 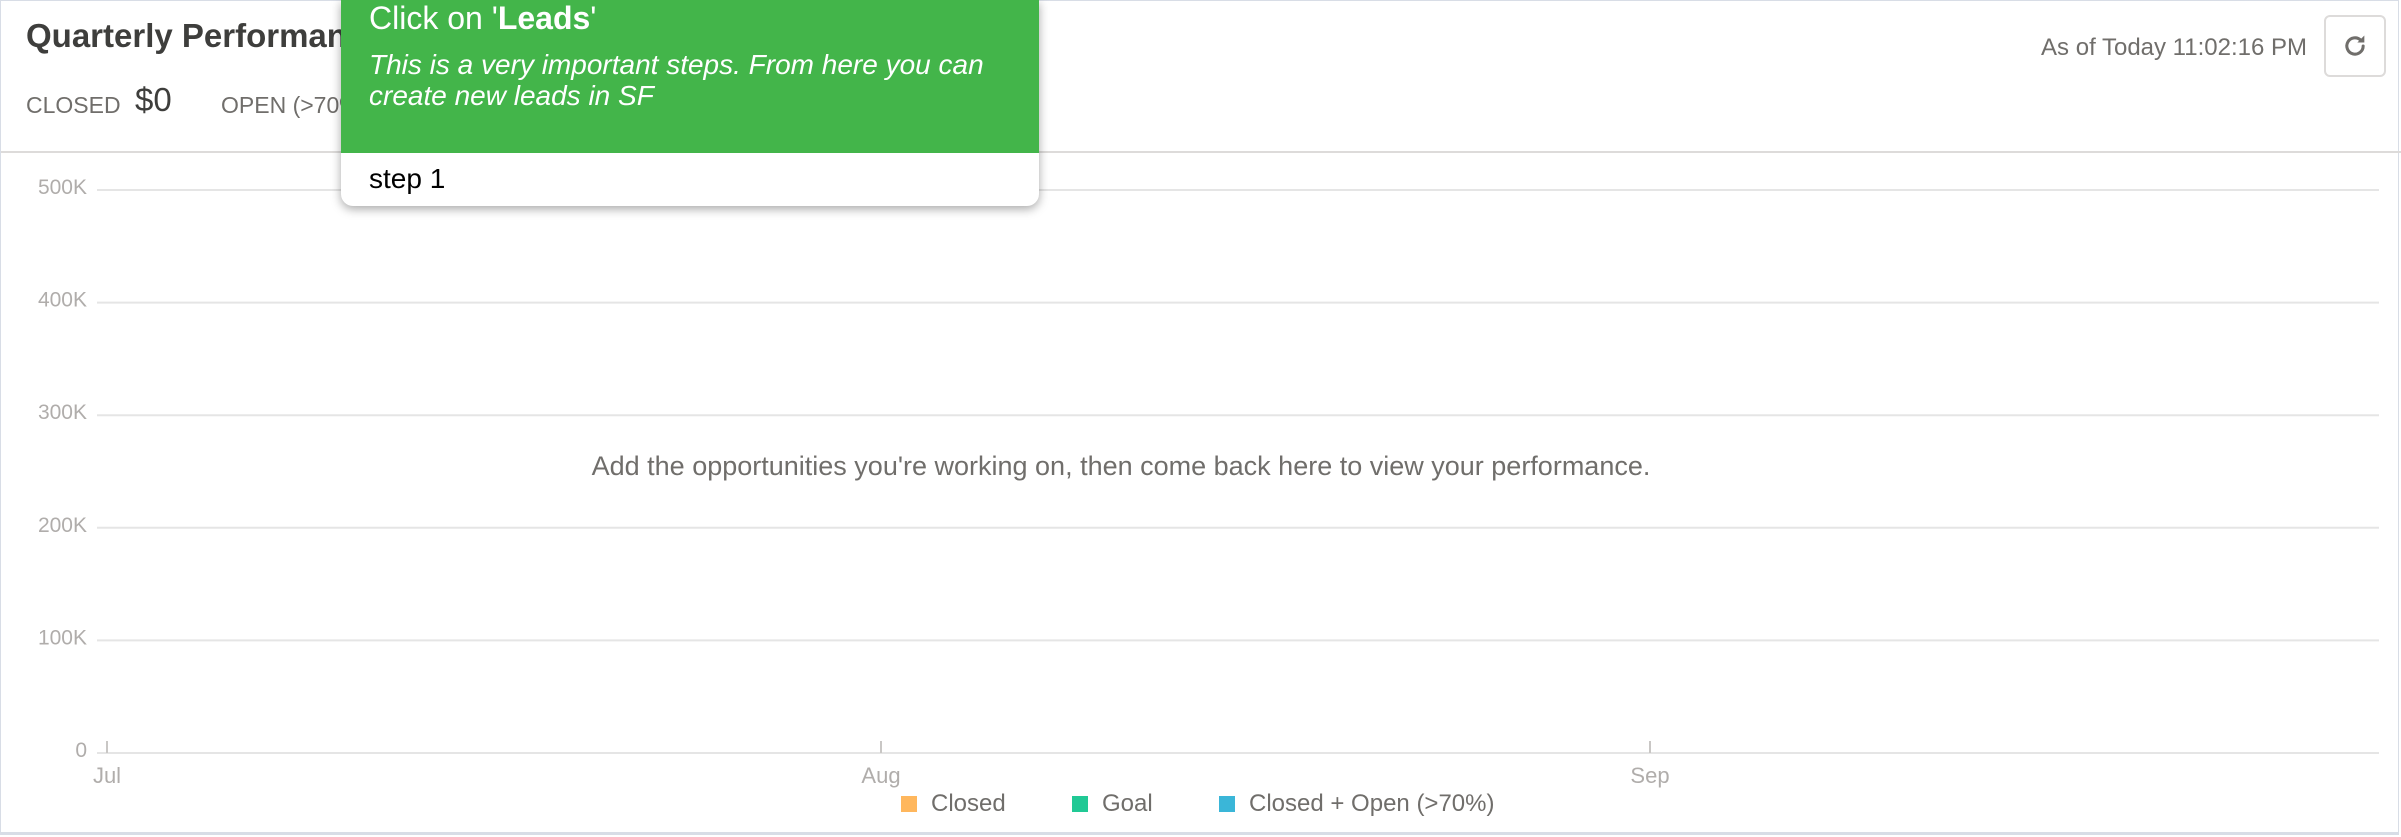 I want to click on x-tick-label: Aug, so click(x=880, y=775).